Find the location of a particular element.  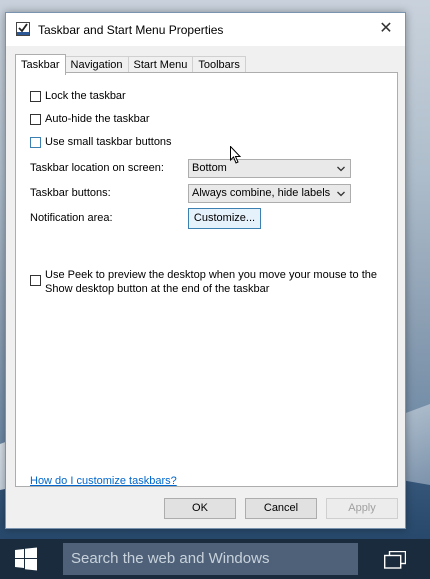

windows-start-icon is located at coordinates (26, 559).